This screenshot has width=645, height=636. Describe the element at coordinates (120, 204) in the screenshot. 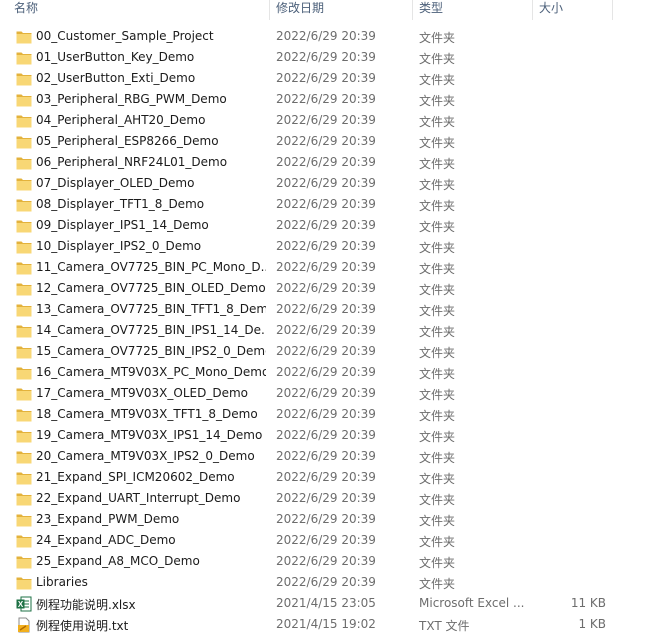

I see `file-name: 08_Displayer_TFT1_8_Demo` at that location.